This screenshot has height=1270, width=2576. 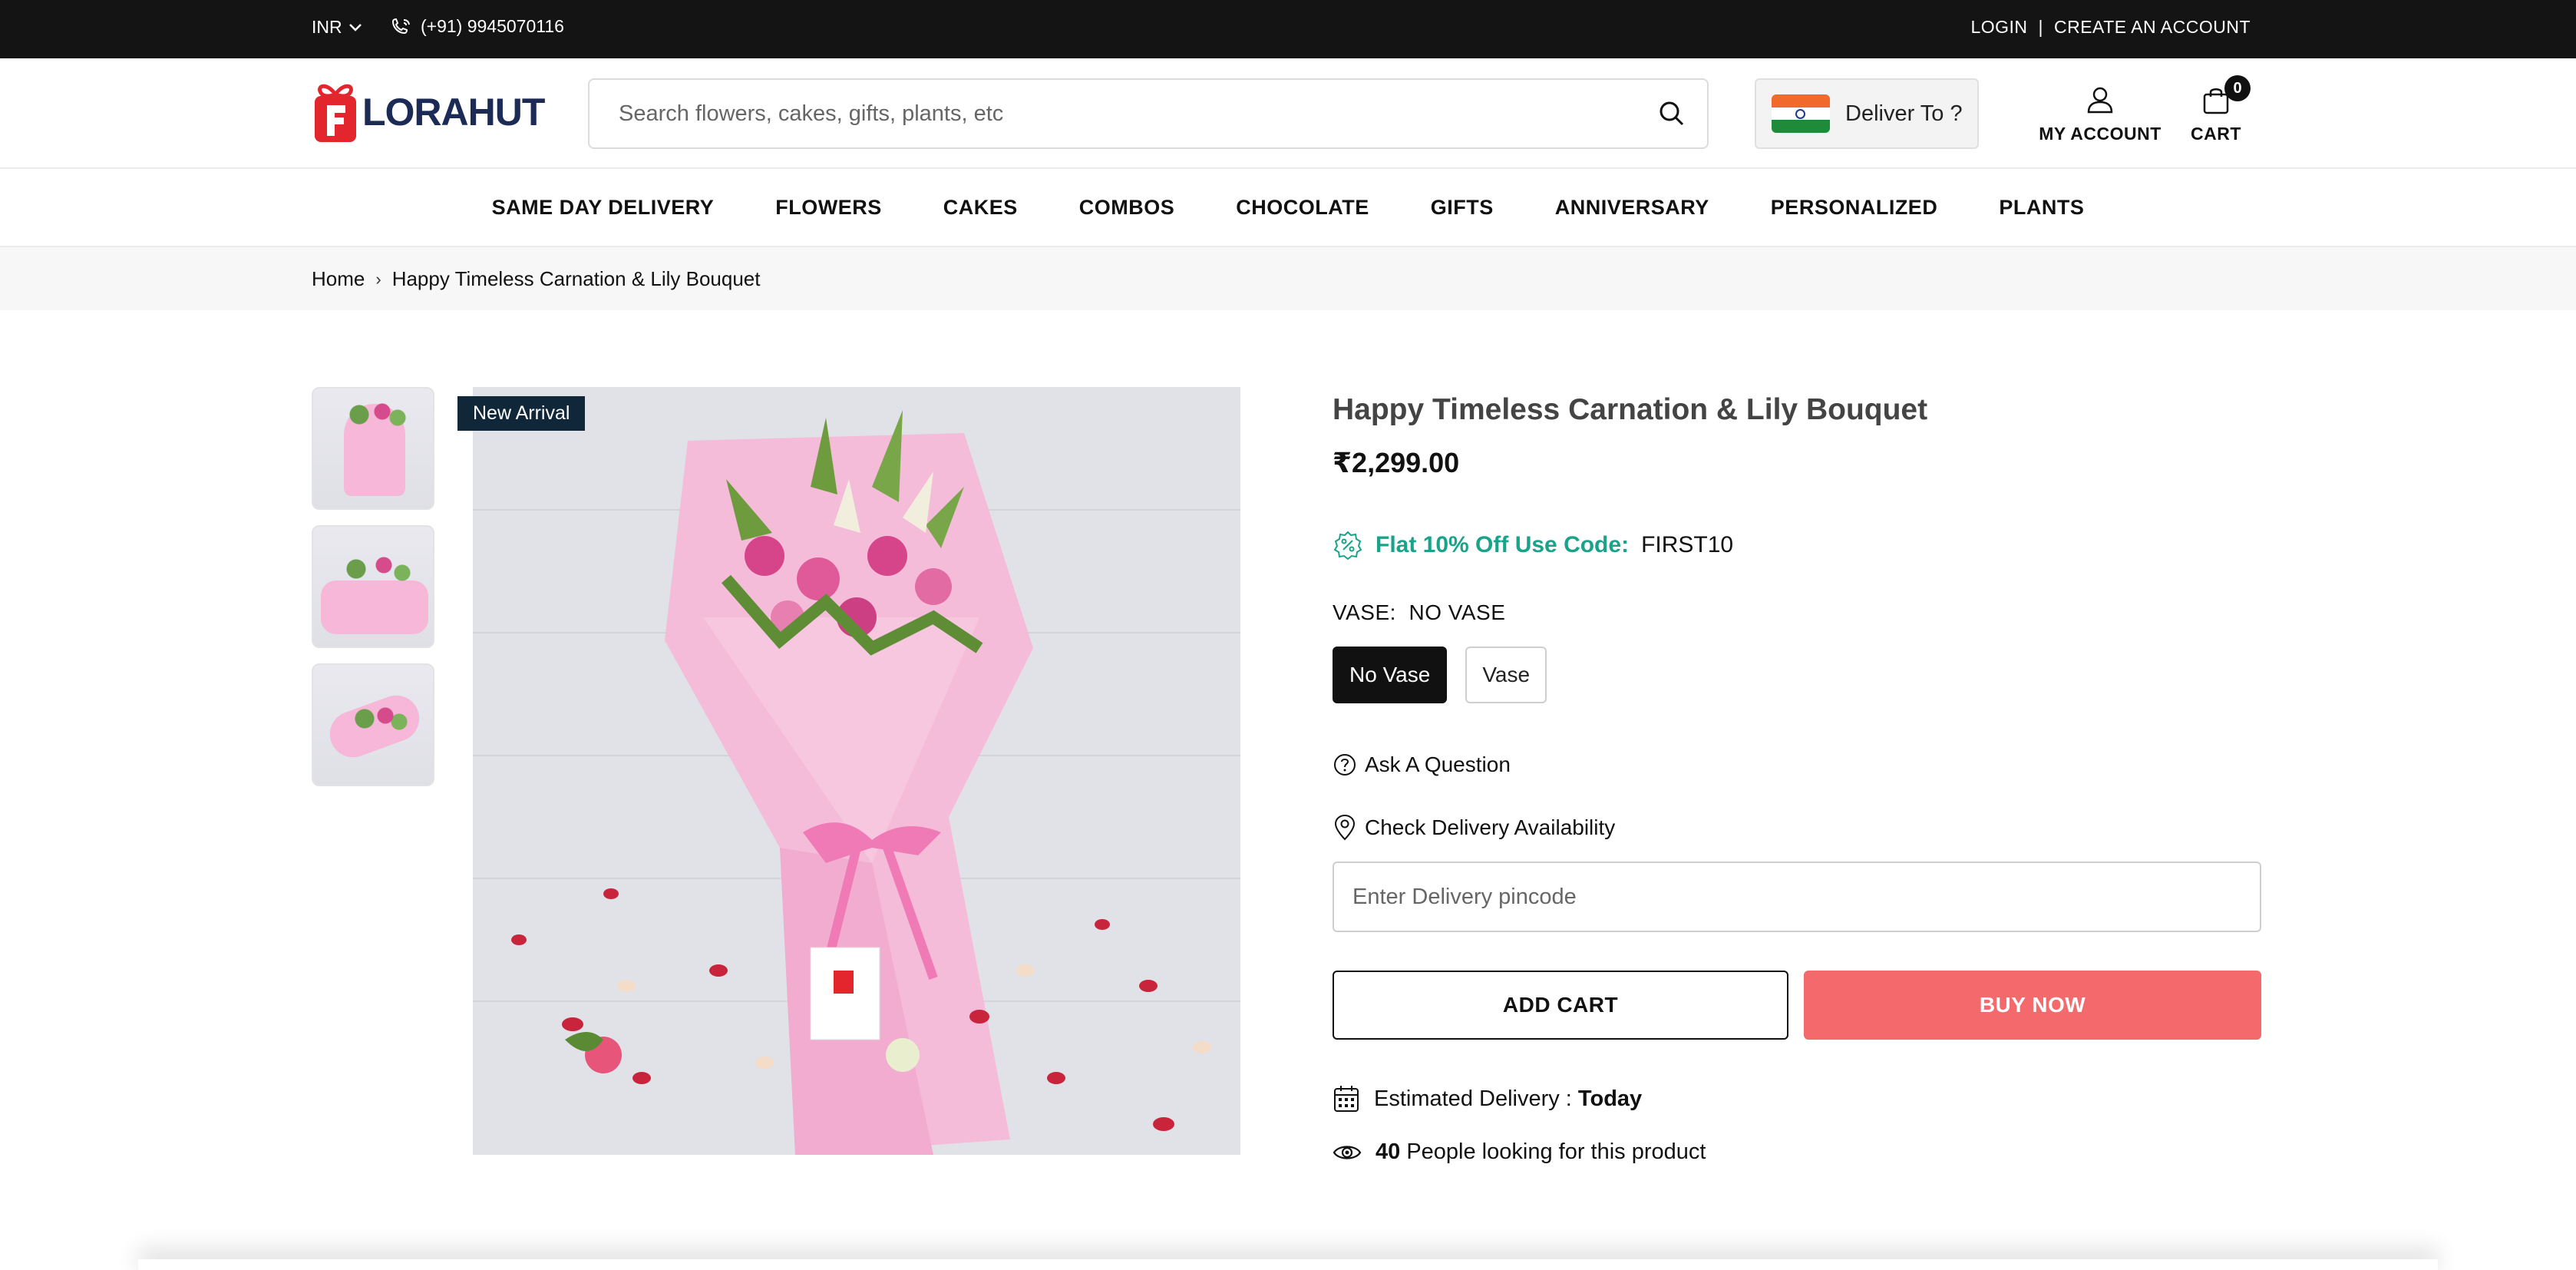 I want to click on nav-item-anniversary: ANNIVERSARY, so click(x=1632, y=208).